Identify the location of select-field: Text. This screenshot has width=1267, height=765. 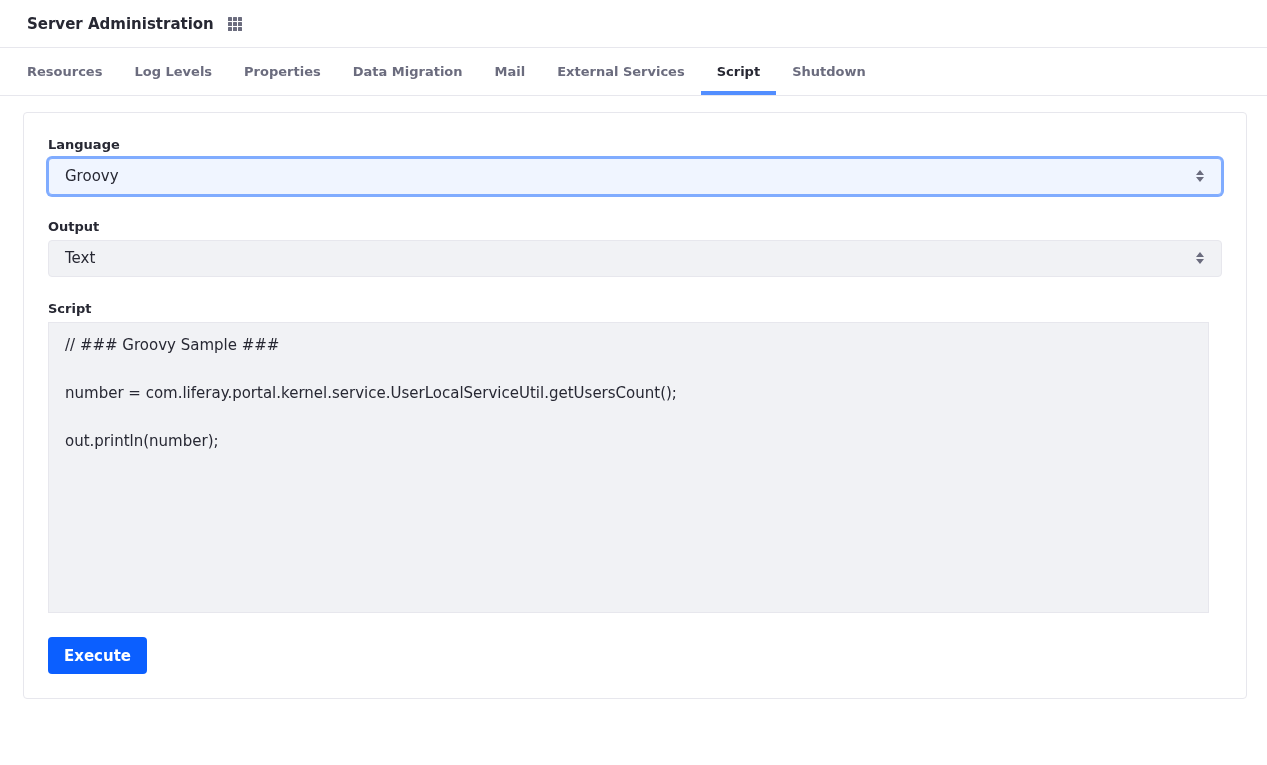
(635, 258).